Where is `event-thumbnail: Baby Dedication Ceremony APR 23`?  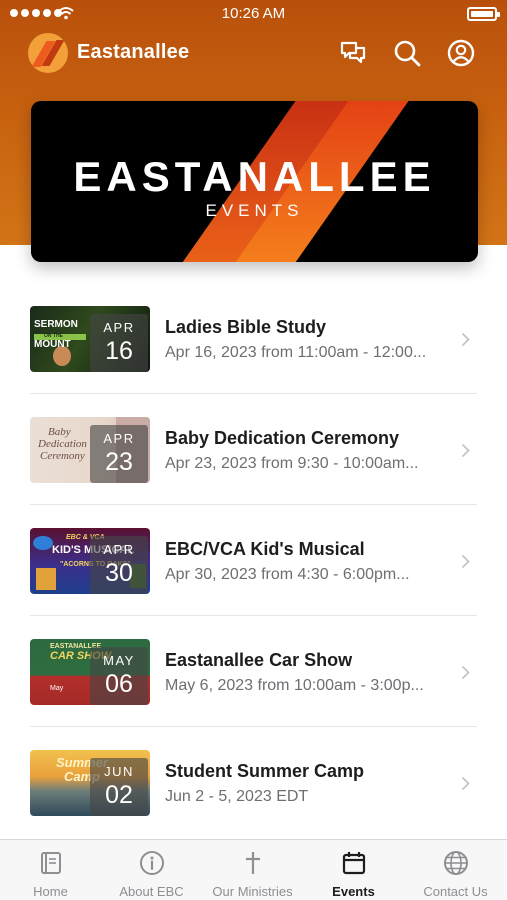 event-thumbnail: Baby Dedication Ceremony APR 23 is located at coordinates (90, 450).